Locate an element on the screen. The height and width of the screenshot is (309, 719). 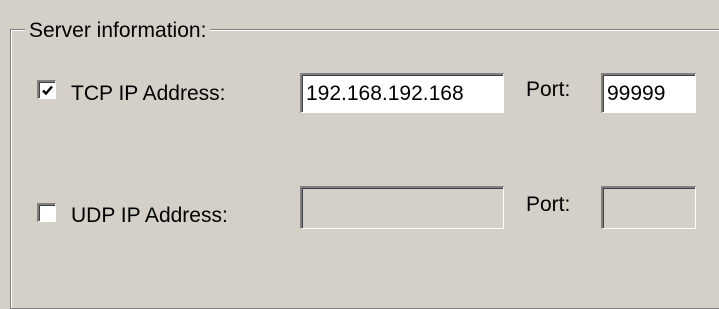
udp-ip-address-input is located at coordinates (402, 207).